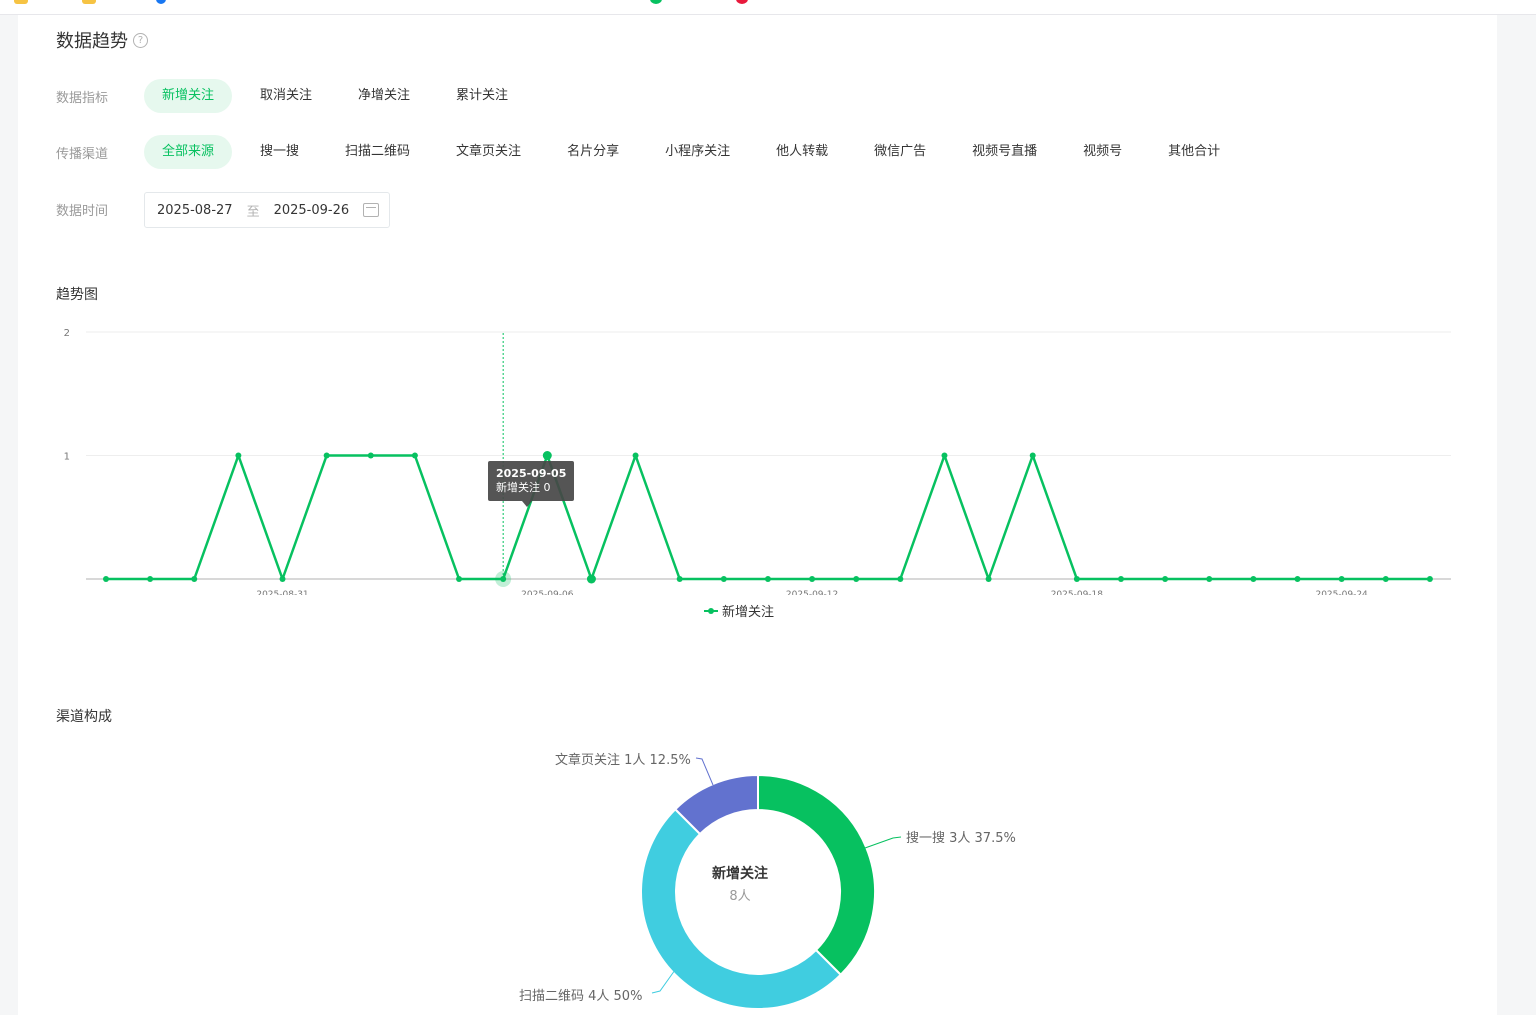  I want to click on date-filter-label: 数据时间, so click(82, 211).